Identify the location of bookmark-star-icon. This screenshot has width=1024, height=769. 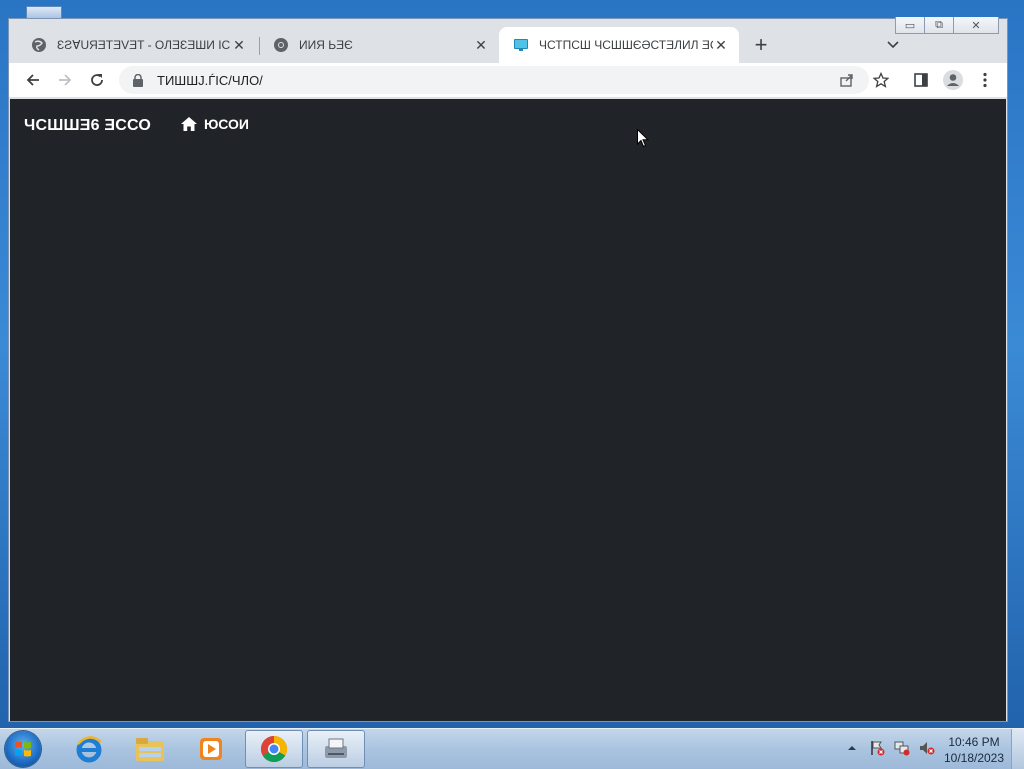
(881, 80).